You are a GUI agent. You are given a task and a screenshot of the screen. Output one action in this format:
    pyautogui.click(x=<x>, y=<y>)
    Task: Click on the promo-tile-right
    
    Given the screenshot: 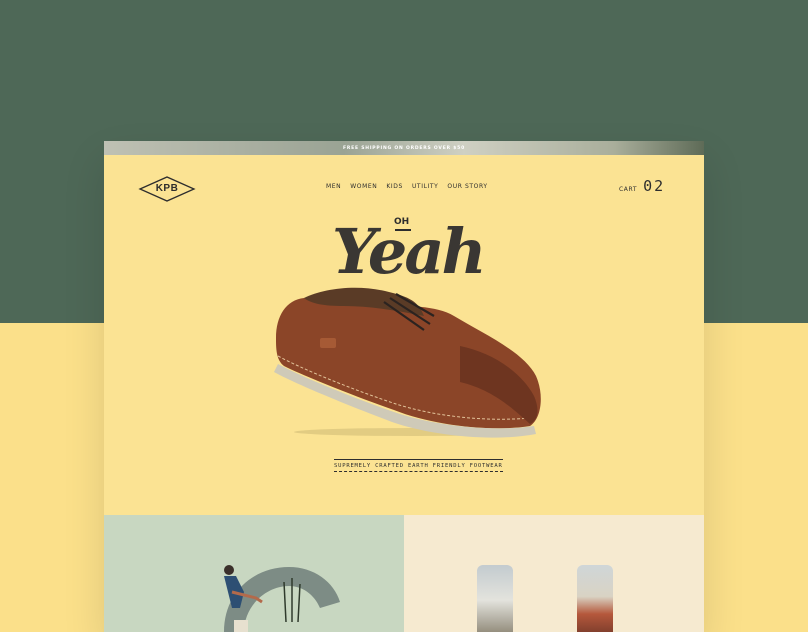 What is the action you would take?
    pyautogui.click(x=554, y=573)
    